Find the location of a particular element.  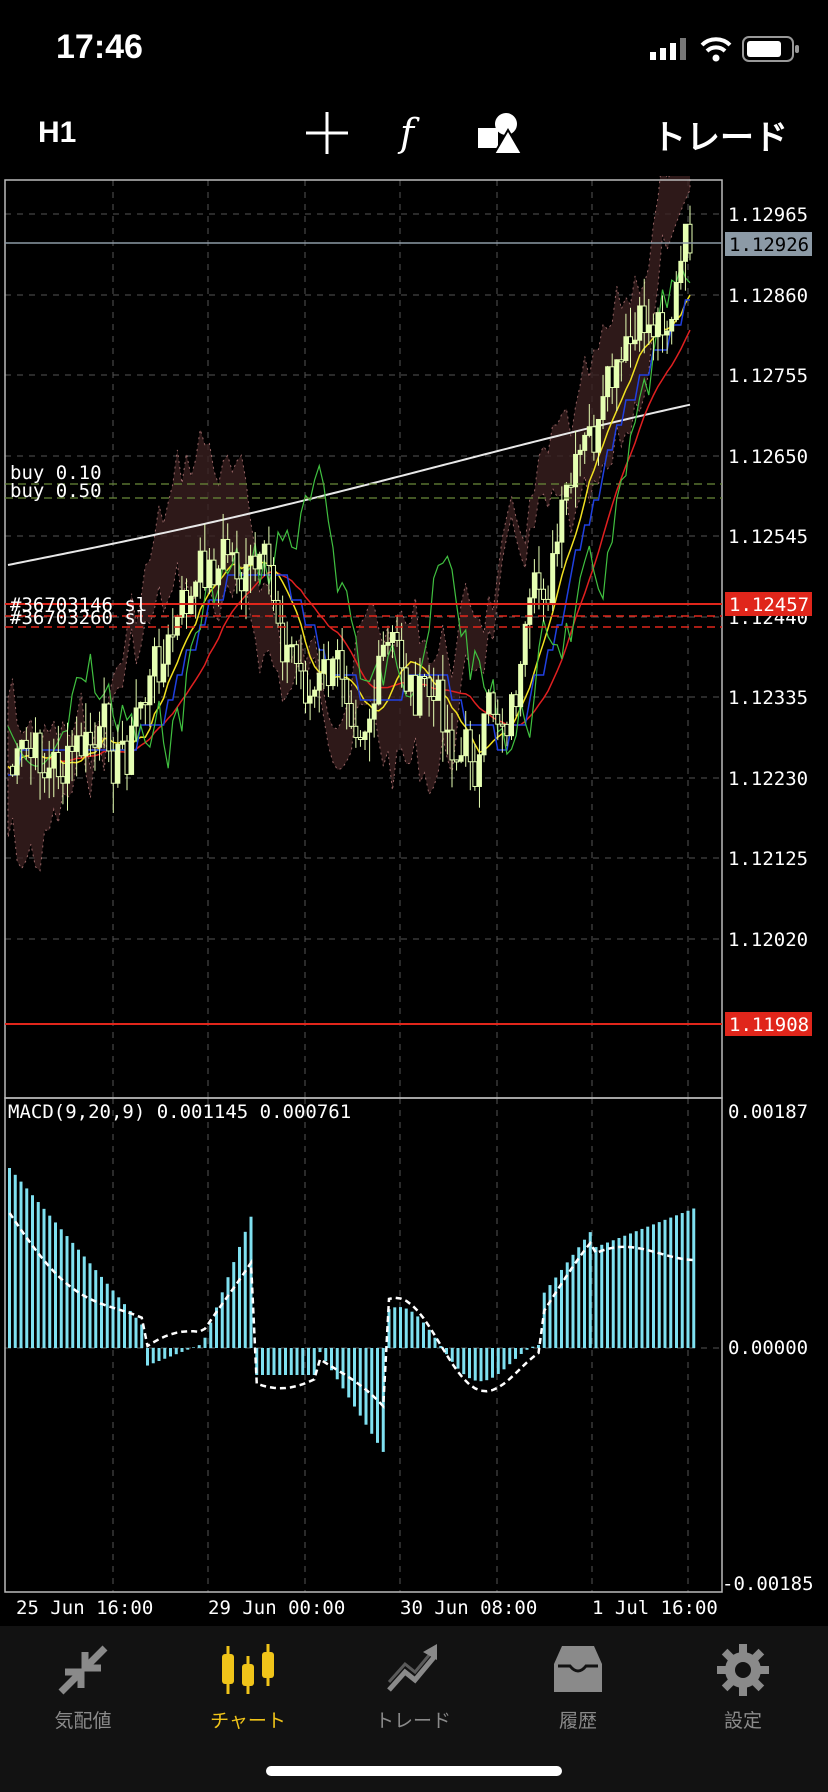

tab-trade-label: トレード is located at coordinates (412, 1721).